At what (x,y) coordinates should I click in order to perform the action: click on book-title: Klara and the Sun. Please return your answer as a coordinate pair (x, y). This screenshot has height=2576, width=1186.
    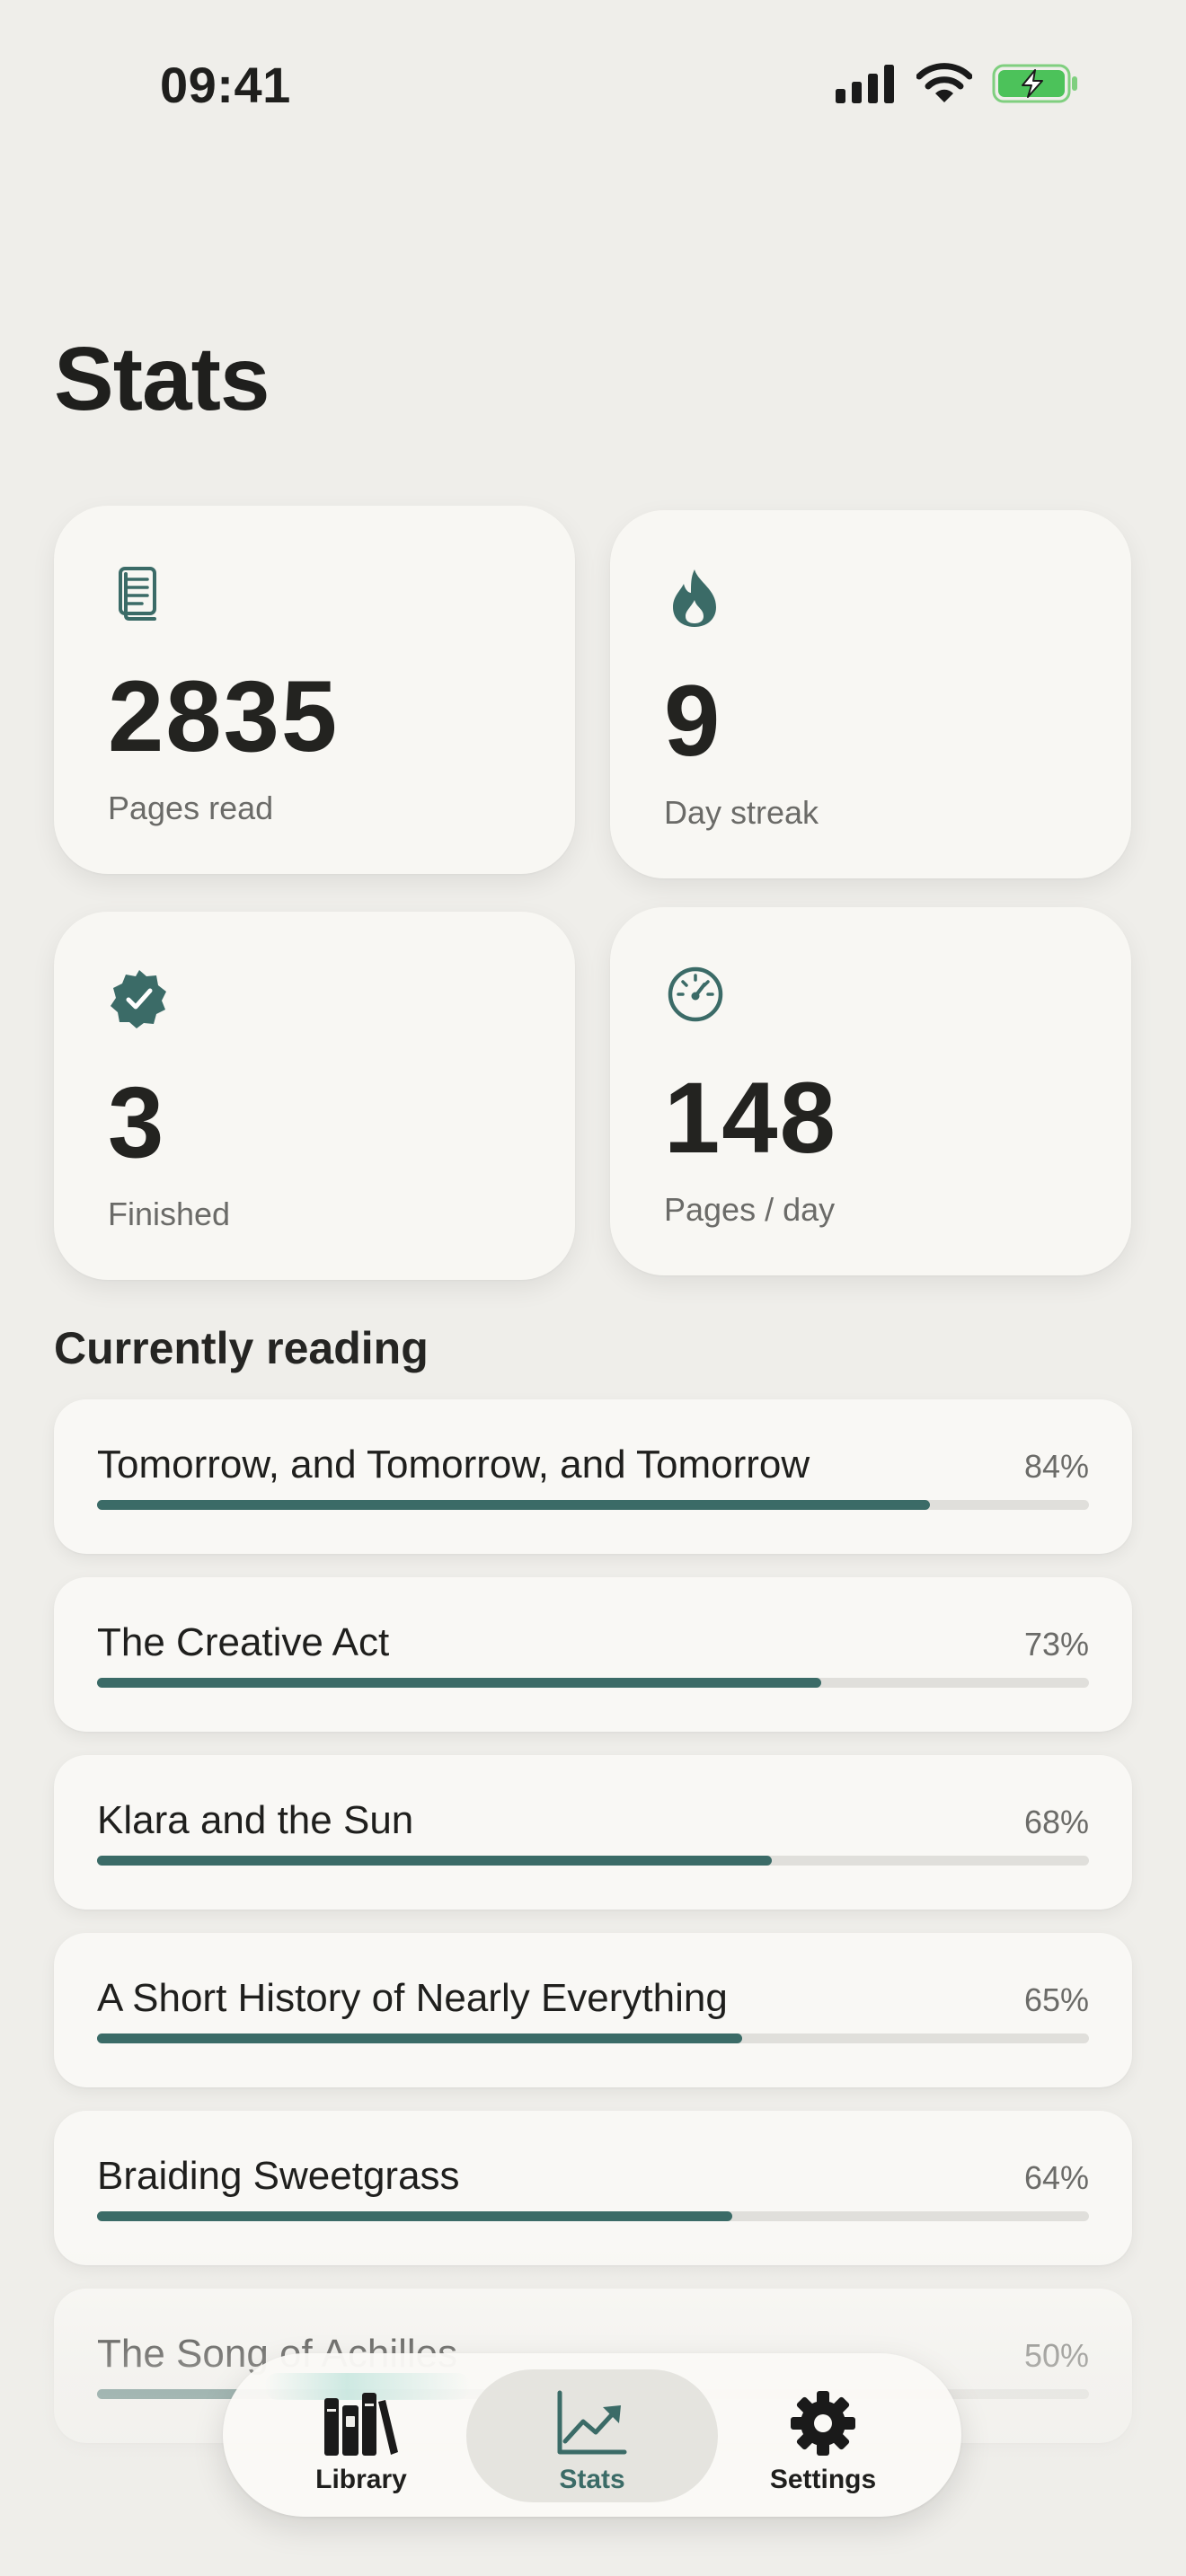
    Looking at the image, I should click on (255, 1820).